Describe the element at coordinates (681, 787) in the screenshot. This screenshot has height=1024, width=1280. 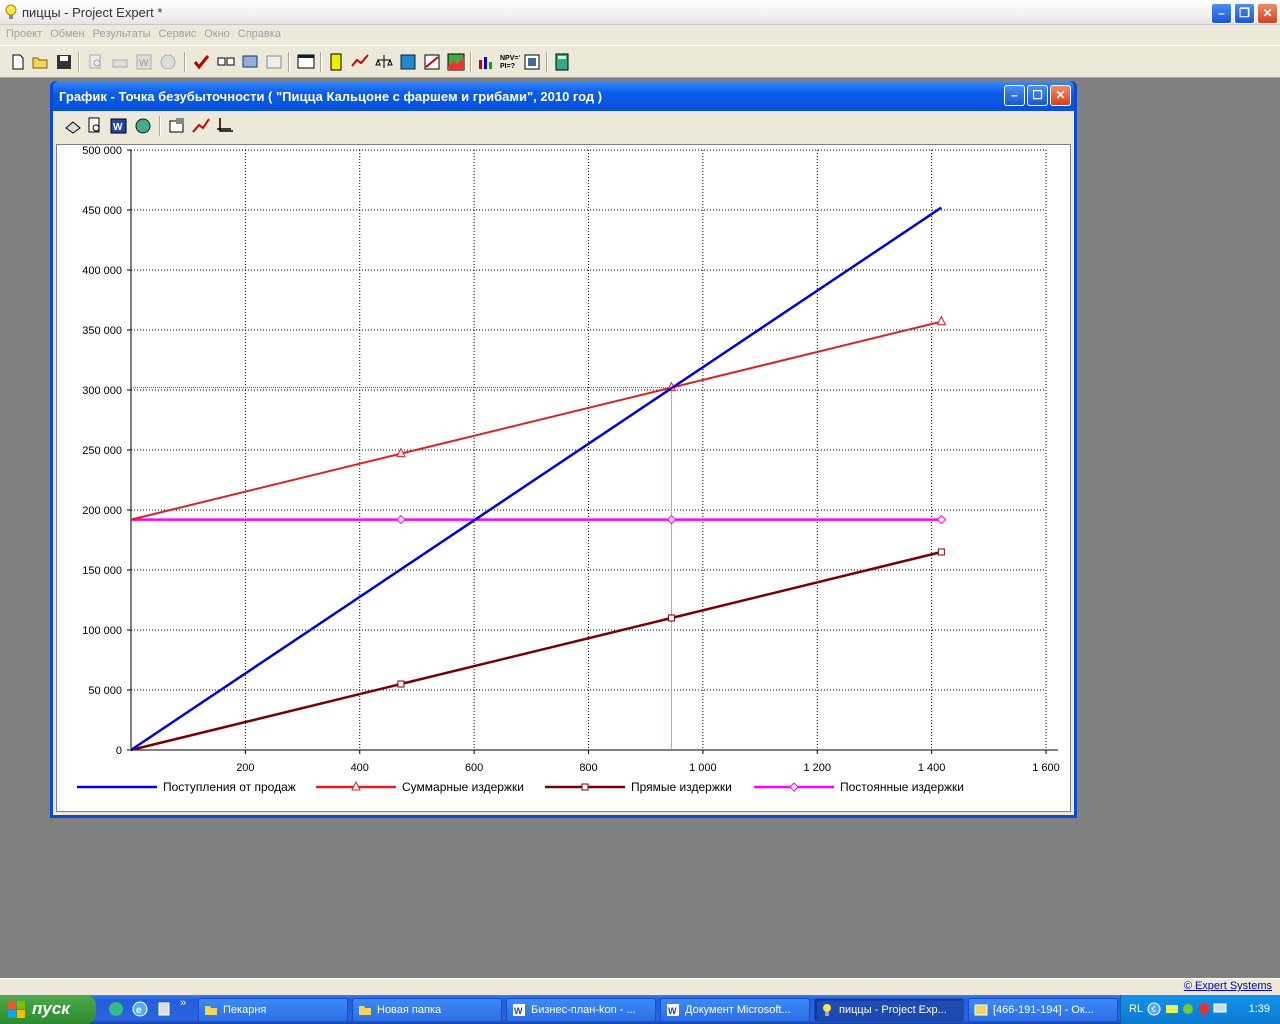
I see `legend-label: Прямые издержки` at that location.